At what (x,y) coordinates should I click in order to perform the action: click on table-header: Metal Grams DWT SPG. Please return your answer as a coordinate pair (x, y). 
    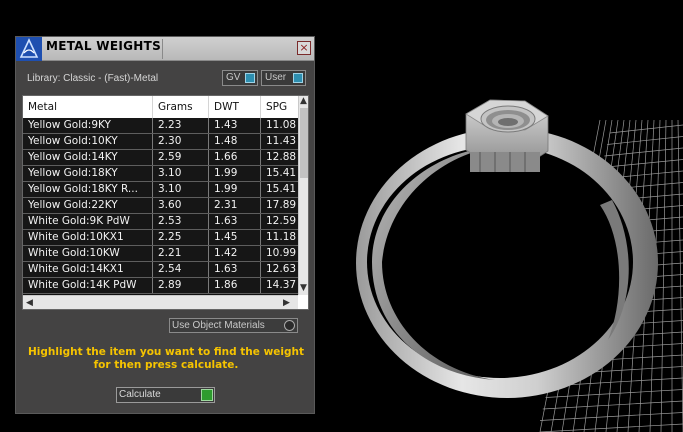
    Looking at the image, I should click on (160, 107).